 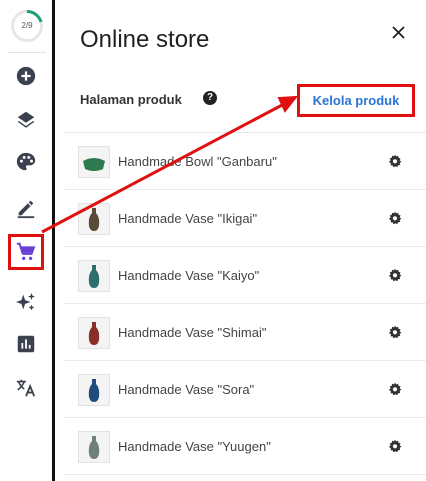 What do you see at coordinates (197, 161) in the screenshot?
I see `product-name: Handmade Bowl "Ganbaru"` at bounding box center [197, 161].